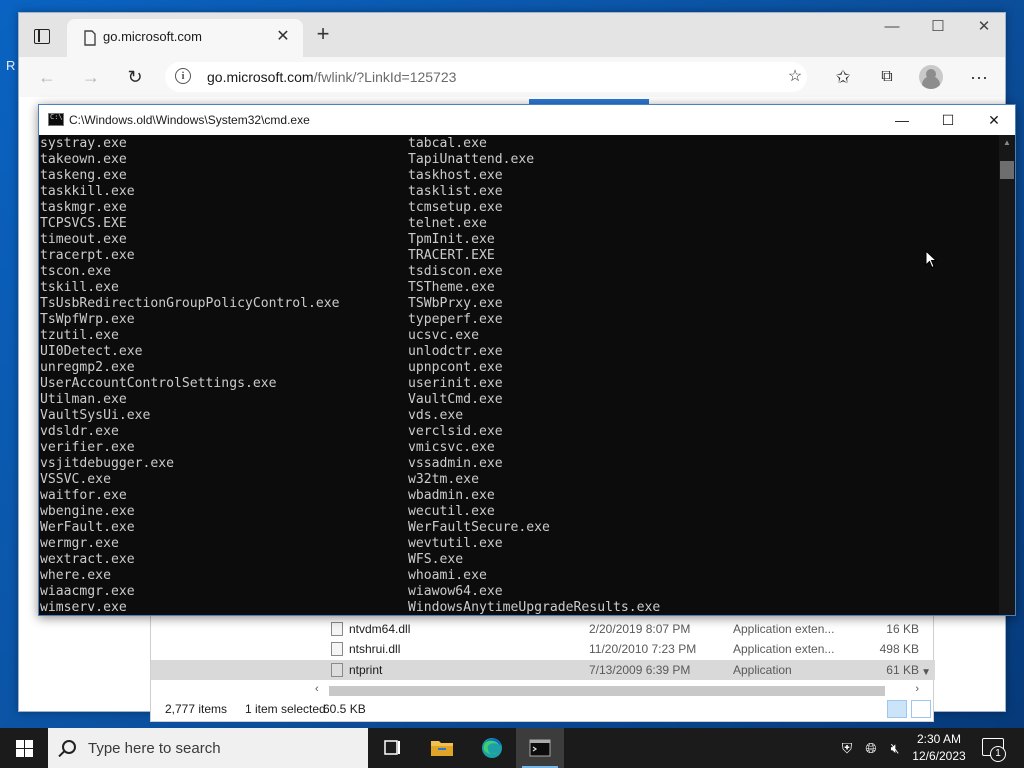  Describe the element at coordinates (455, 207) in the screenshot. I see `cmd-output-line: tcmsetup.exe` at that location.